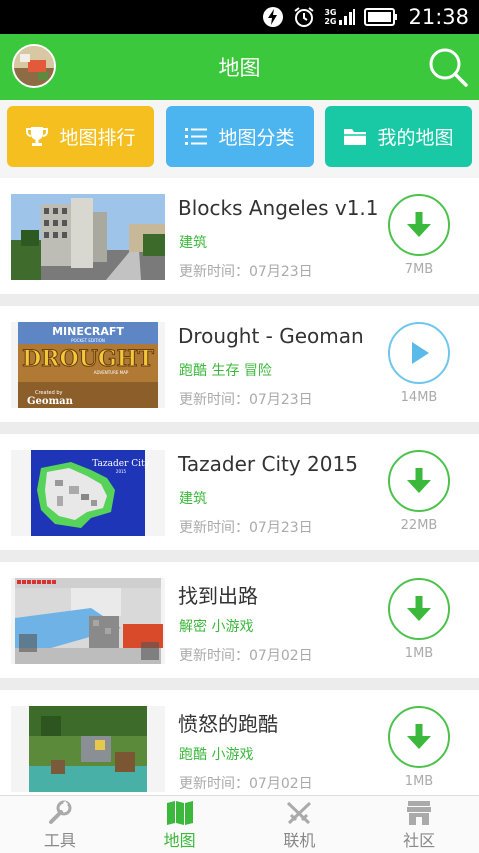 This screenshot has width=479, height=853. I want to click on app-header: 地图, so click(239, 67).